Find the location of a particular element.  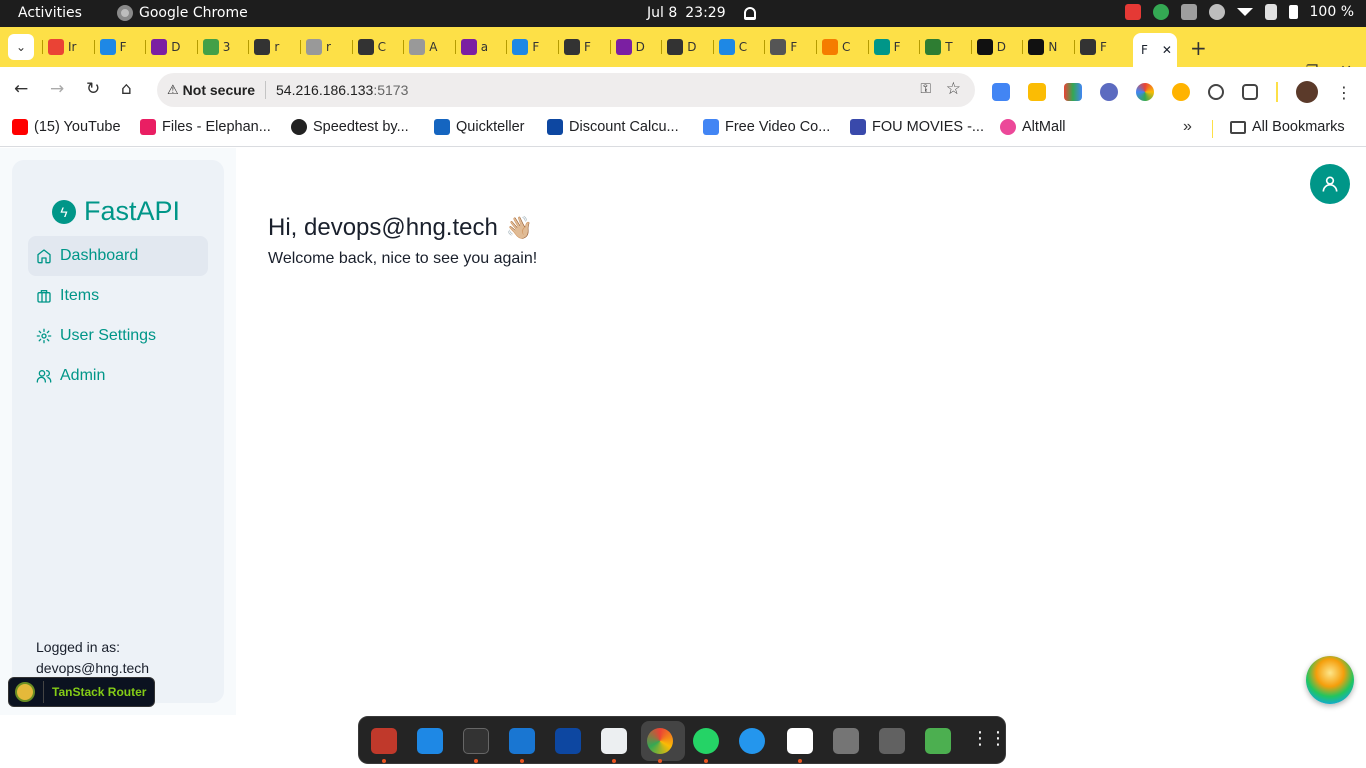

more-bookmarks-icon: » is located at coordinates (1187, 127).